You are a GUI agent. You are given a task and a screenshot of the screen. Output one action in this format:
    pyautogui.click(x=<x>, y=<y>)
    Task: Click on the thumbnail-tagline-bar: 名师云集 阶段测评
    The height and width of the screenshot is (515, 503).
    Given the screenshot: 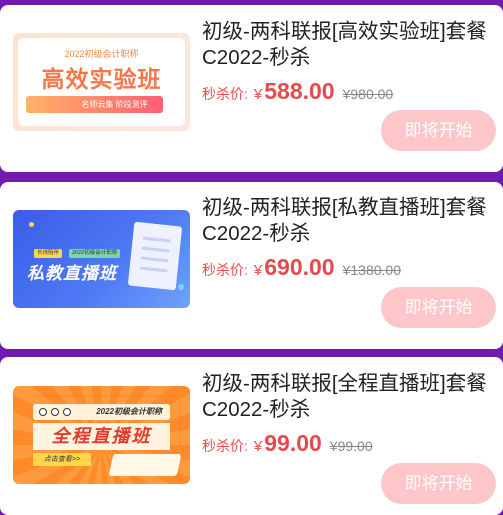 What is the action you would take?
    pyautogui.click(x=94, y=104)
    